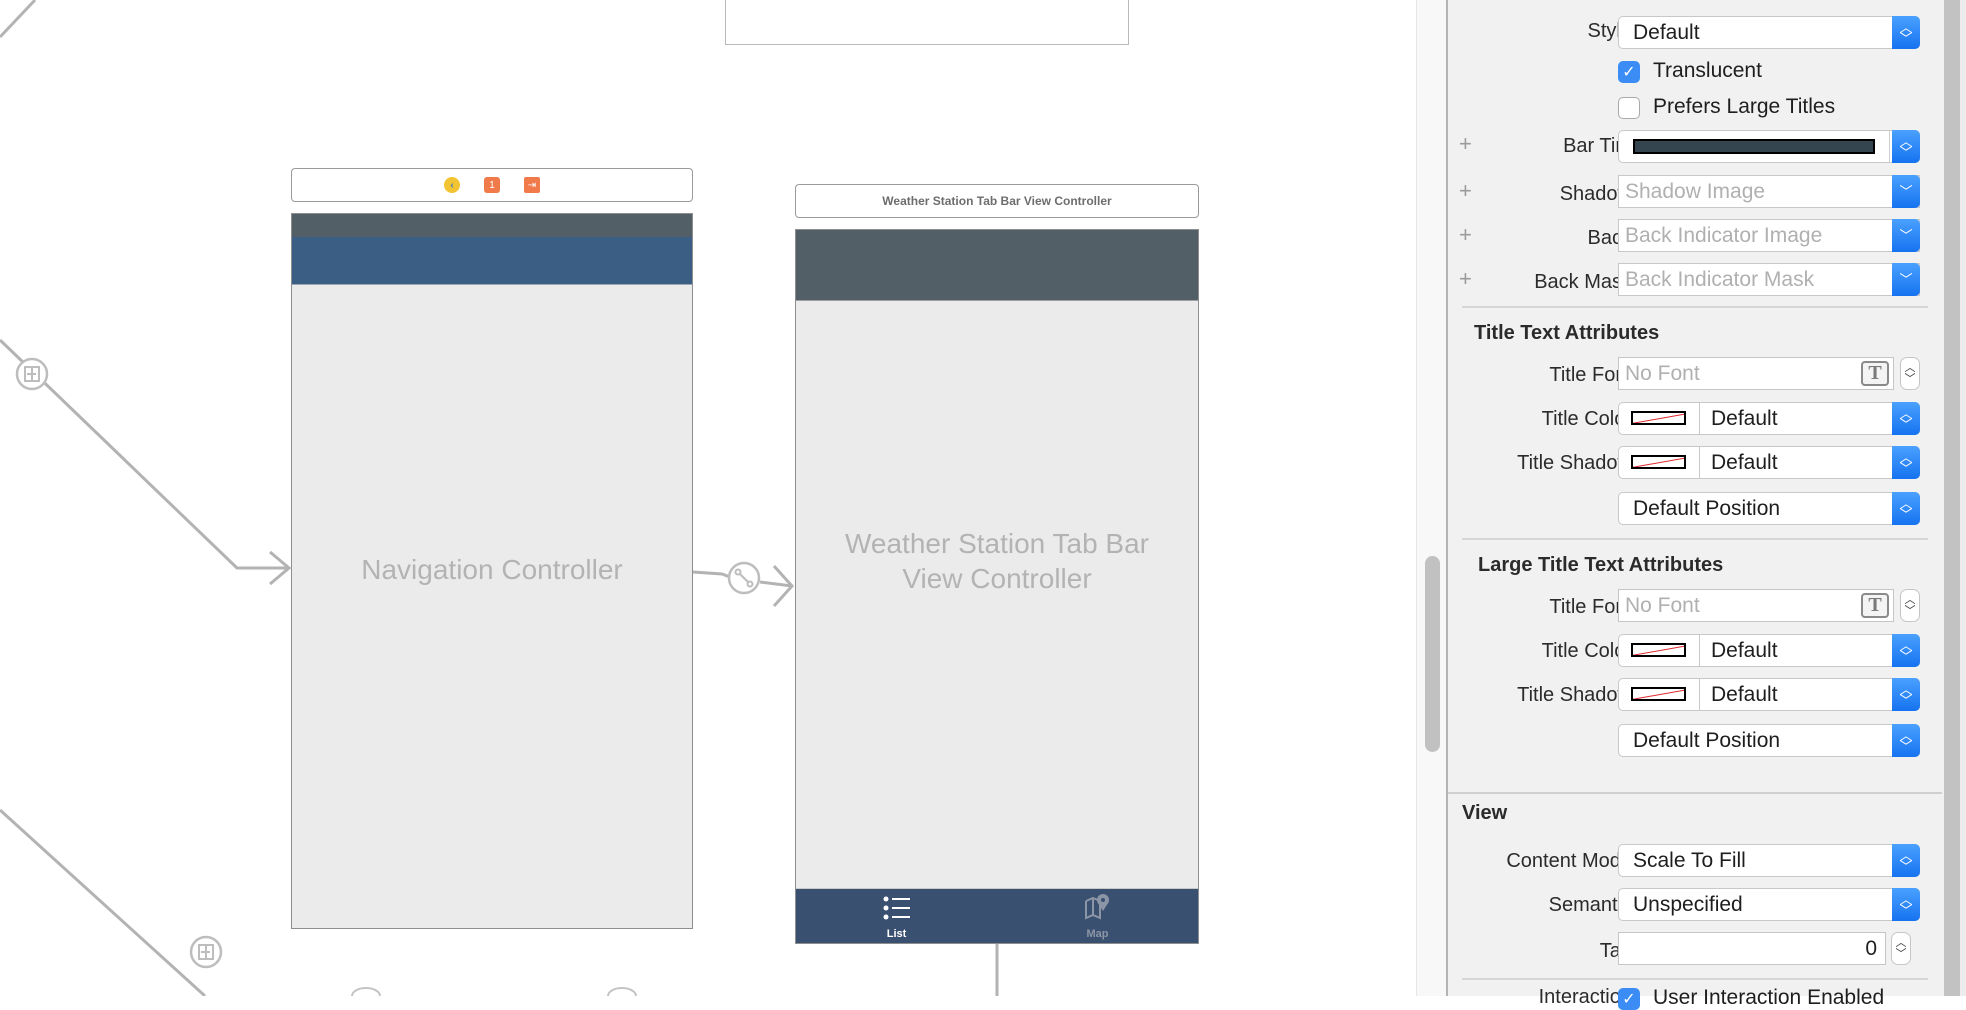 Image resolution: width=1966 pixels, height=1010 pixels. Describe the element at coordinates (1431, 498) in the screenshot. I see `canvas-vertical-scrollbar` at that location.